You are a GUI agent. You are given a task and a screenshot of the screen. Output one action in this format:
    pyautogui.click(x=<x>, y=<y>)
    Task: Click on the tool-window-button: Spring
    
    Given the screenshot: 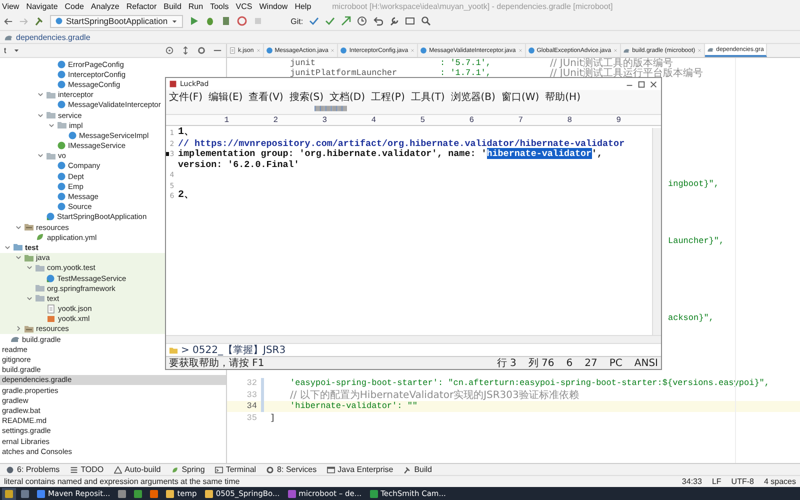 What is the action you would take?
    pyautogui.click(x=187, y=469)
    